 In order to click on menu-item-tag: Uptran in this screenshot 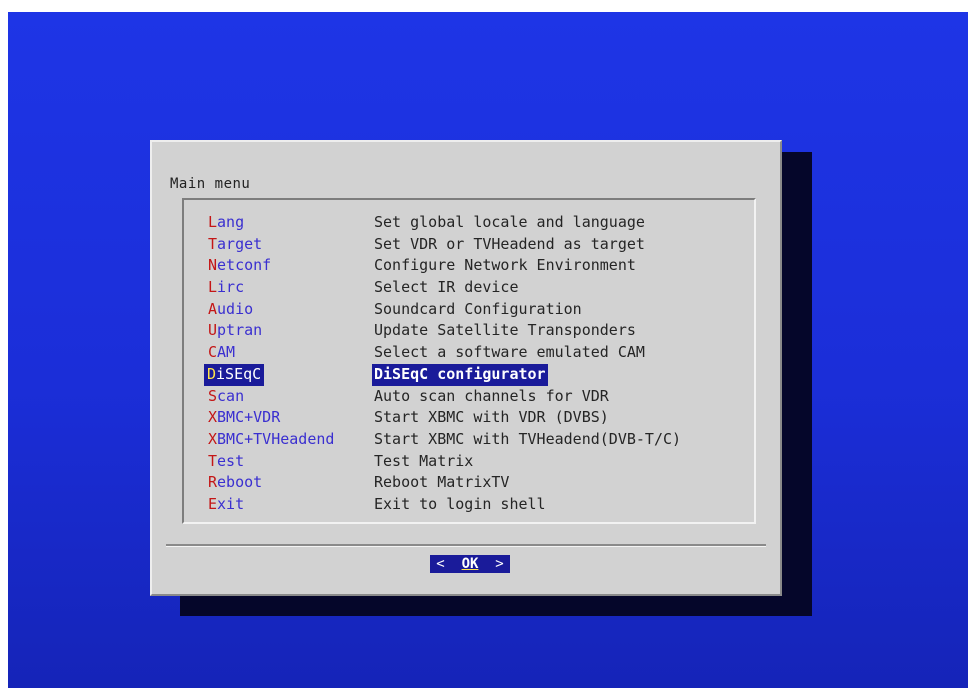, I will do `click(288, 331)`.